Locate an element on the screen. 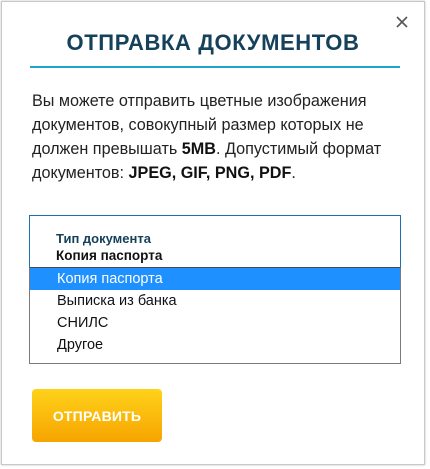  document-type-select: Тип документа Копия паспорта is located at coordinates (215, 241).